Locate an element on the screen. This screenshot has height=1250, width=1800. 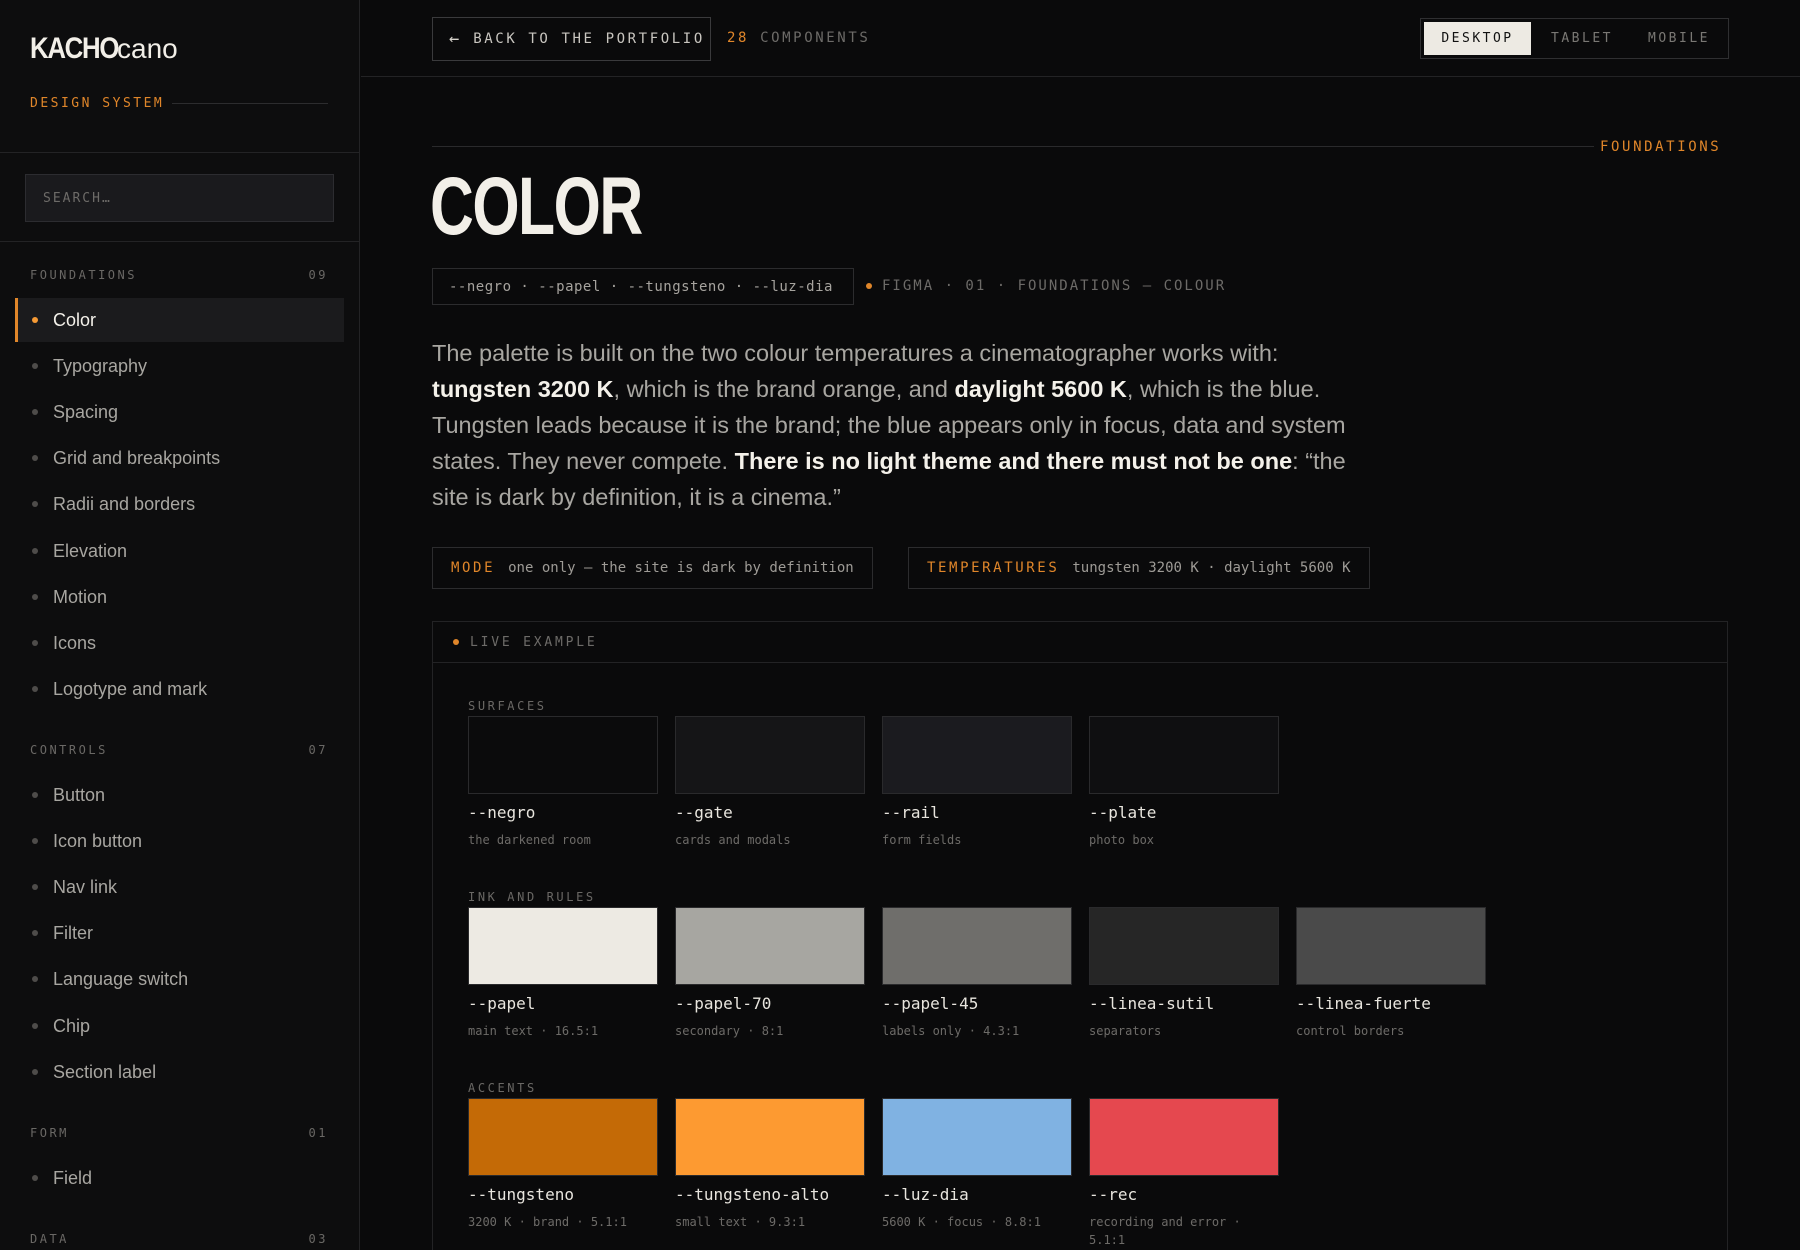
nav-group-header: CONTROLS 07 is located at coordinates (179, 750).